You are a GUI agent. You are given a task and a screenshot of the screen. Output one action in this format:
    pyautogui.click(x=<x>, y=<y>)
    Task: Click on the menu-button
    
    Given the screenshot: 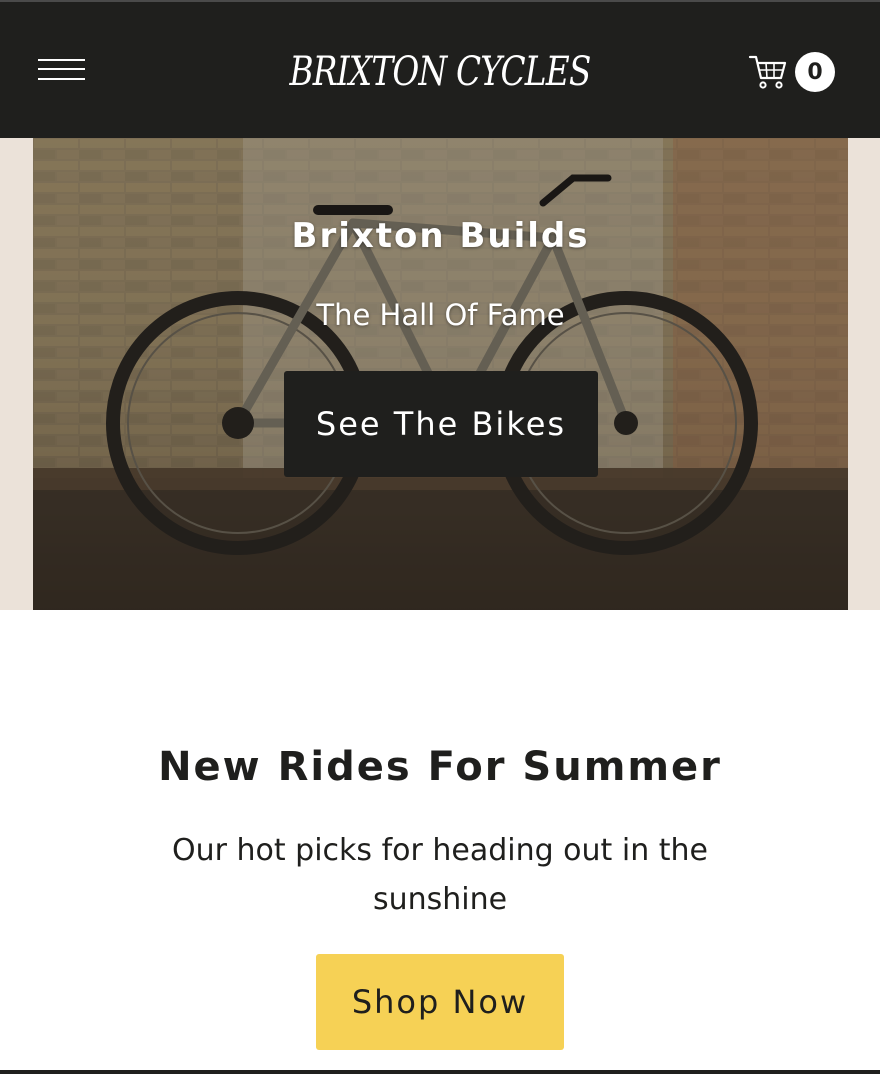 What is the action you would take?
    pyautogui.click(x=62, y=70)
    